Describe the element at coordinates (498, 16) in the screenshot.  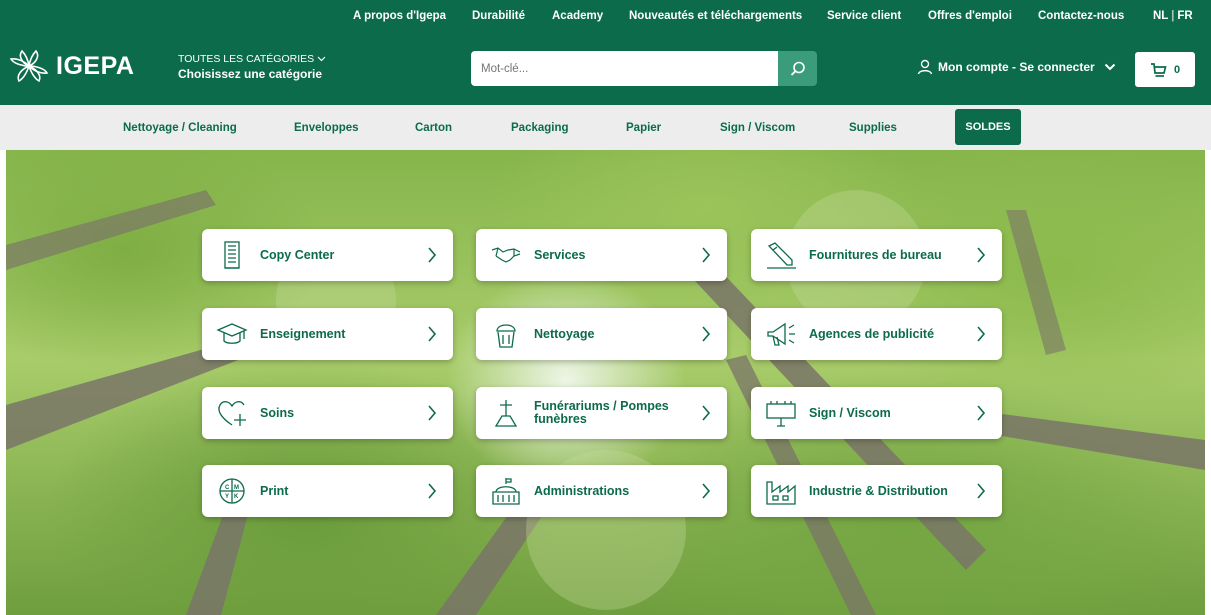
I see `topbar-link-sustainability: Durabilité` at that location.